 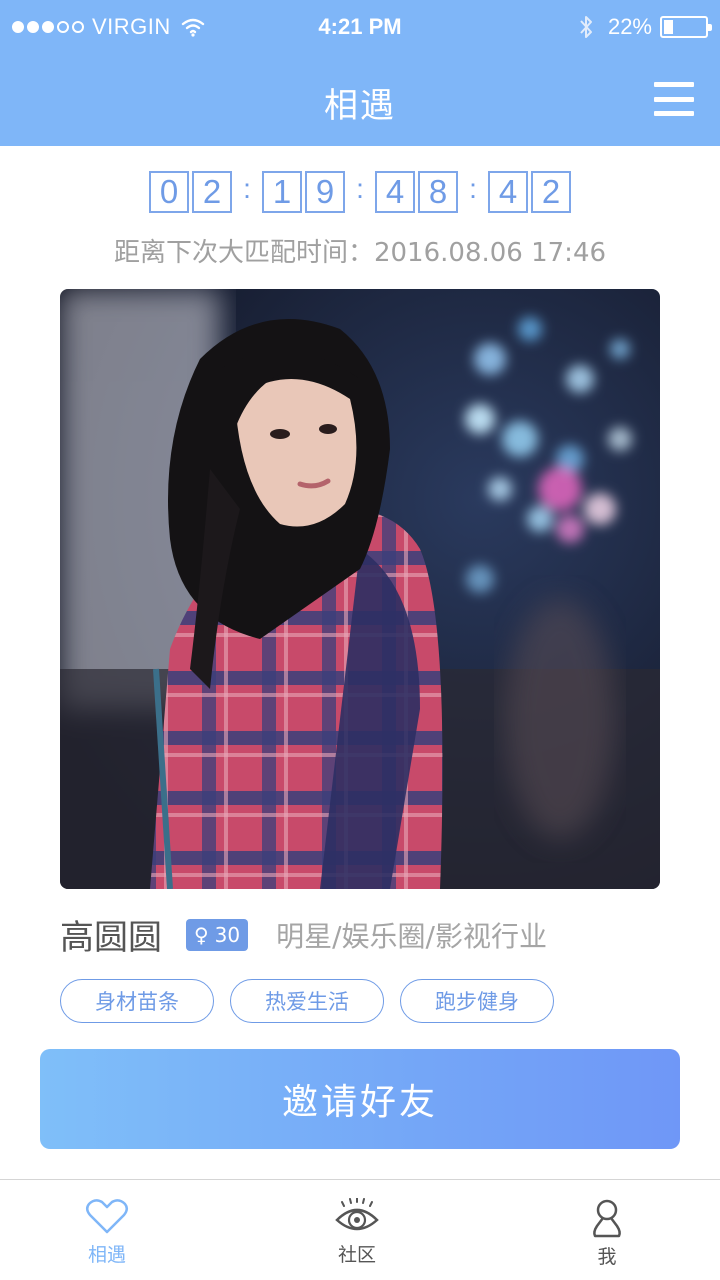 I want to click on tab-label: 社区, so click(x=356, y=1255).